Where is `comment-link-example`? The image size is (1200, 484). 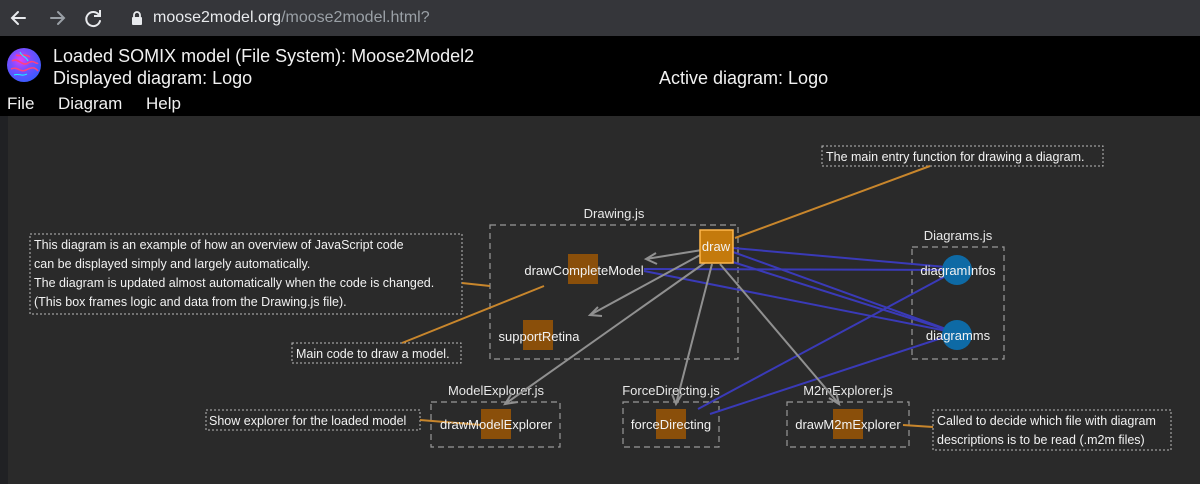 comment-link-example is located at coordinates (476, 284).